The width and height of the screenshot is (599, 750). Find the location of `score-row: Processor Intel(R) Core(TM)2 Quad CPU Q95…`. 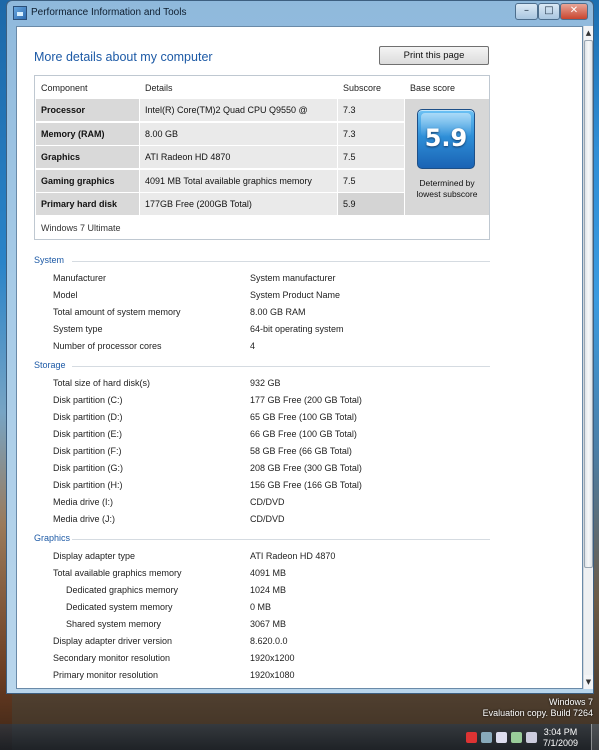

score-row: Processor Intel(R) Core(TM)2 Quad CPU Q95… is located at coordinates (220, 118).